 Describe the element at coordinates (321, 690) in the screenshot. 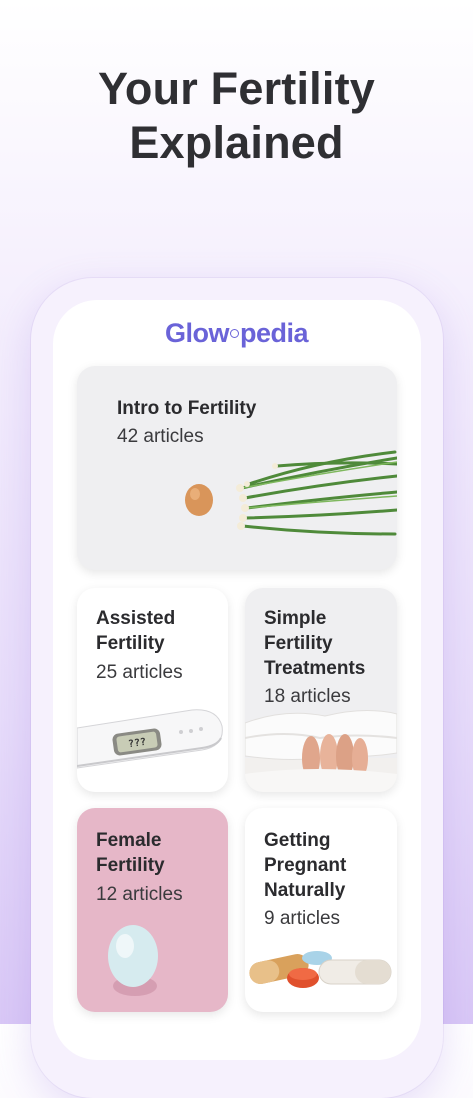

I see `category-card-simple-fertility-treatments: Simple Fertility Treatments 18 articles` at that location.